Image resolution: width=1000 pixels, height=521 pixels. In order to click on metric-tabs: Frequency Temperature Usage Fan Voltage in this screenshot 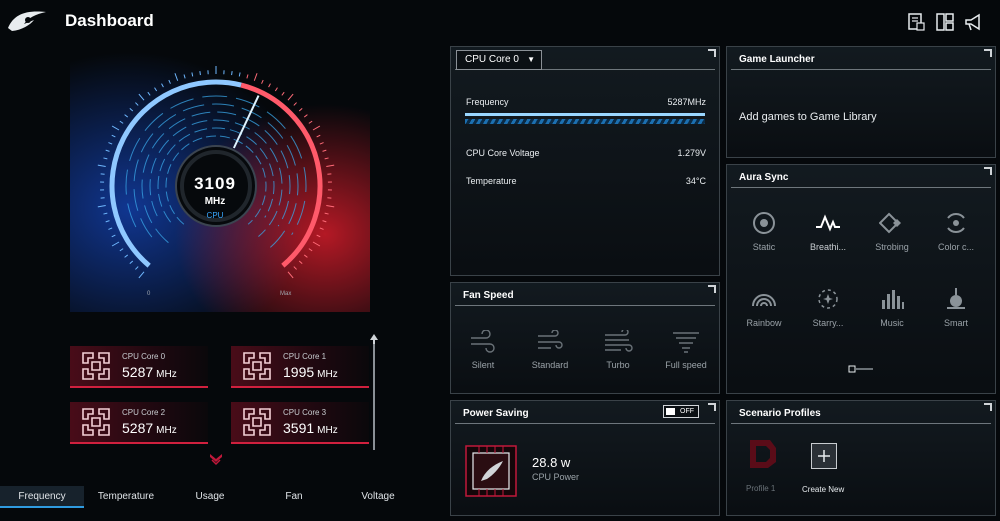, I will do `click(210, 497)`.